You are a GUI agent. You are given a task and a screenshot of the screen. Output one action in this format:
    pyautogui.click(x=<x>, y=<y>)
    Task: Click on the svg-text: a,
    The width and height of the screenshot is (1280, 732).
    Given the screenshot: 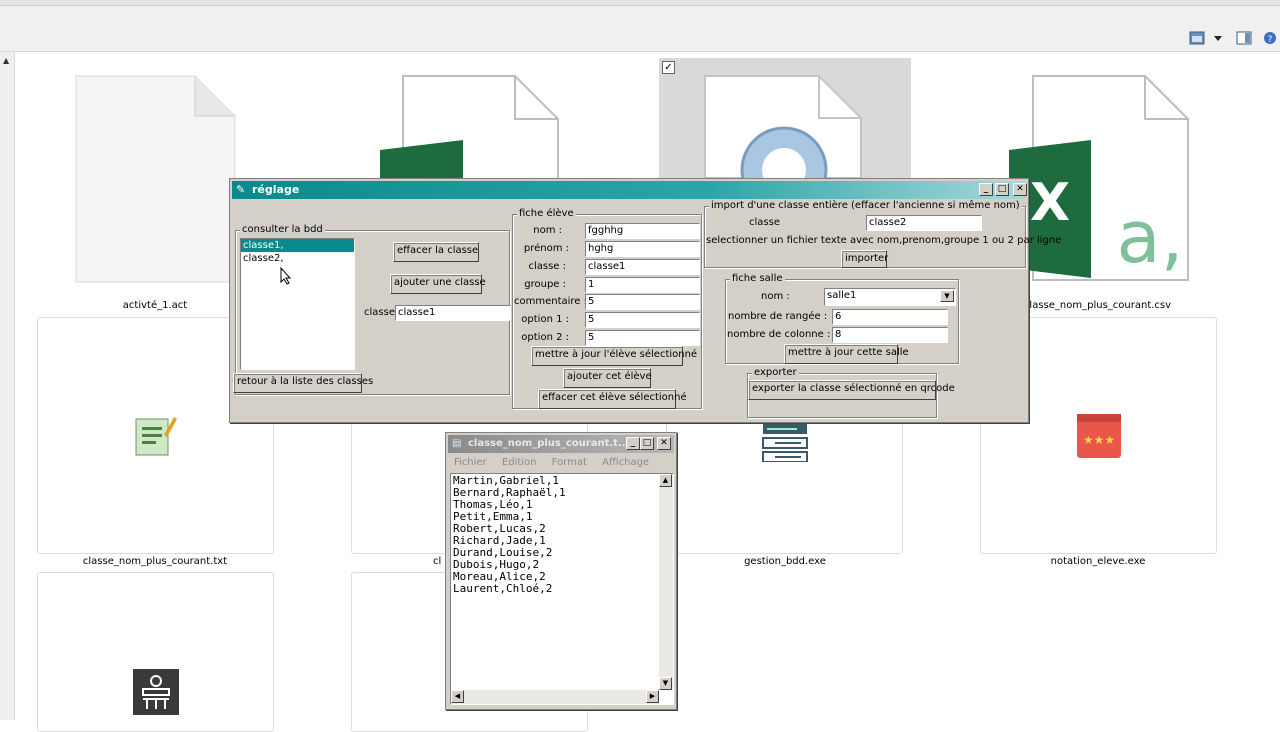 What is the action you would take?
    pyautogui.click(x=1149, y=237)
    